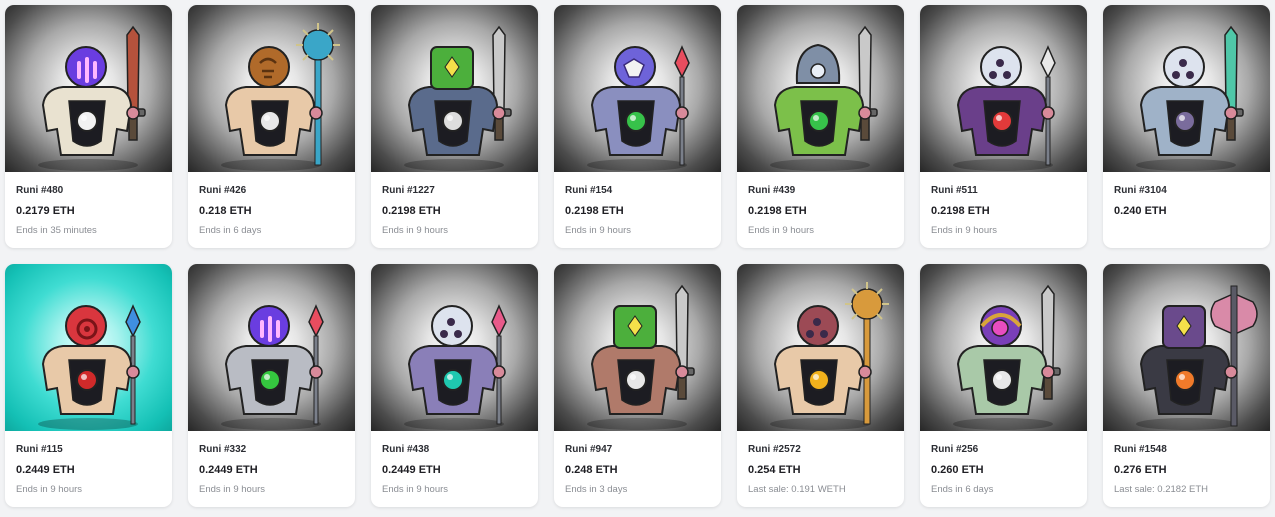  I want to click on nft-card: Runi #511 0.2198 ETH Ends in 9 hours, so click(1003, 126).